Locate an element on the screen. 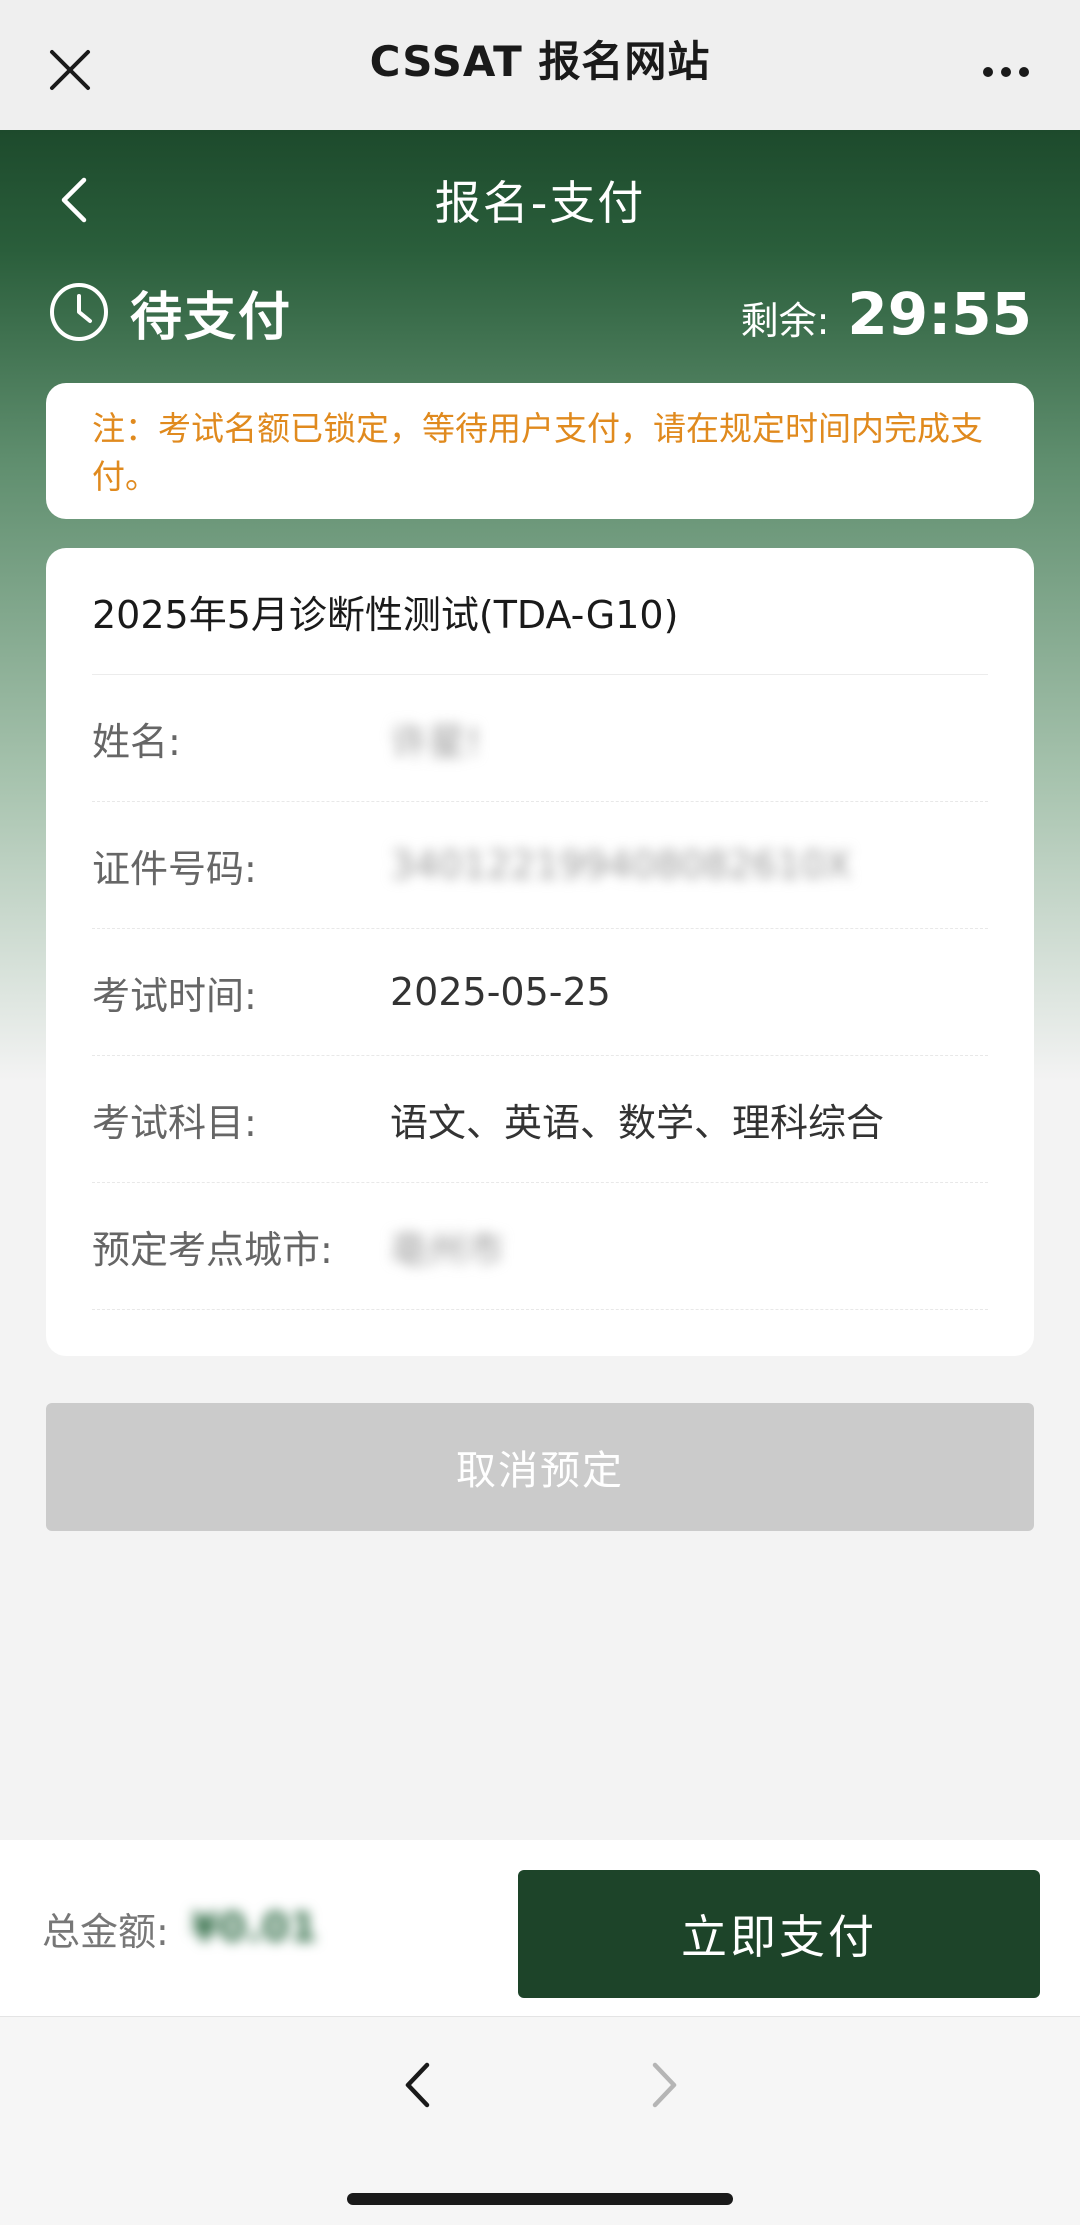 This screenshot has width=1080, height=2225. chevron-right-icon is located at coordinates (664, 2085).